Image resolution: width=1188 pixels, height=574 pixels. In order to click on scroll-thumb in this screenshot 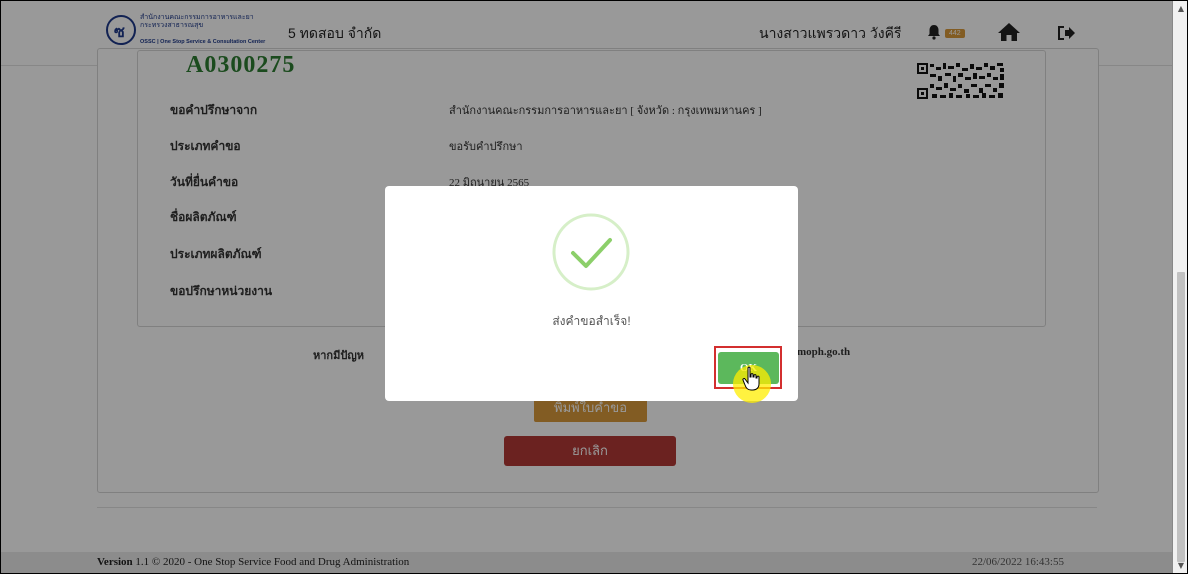, I will do `click(1181, 417)`.